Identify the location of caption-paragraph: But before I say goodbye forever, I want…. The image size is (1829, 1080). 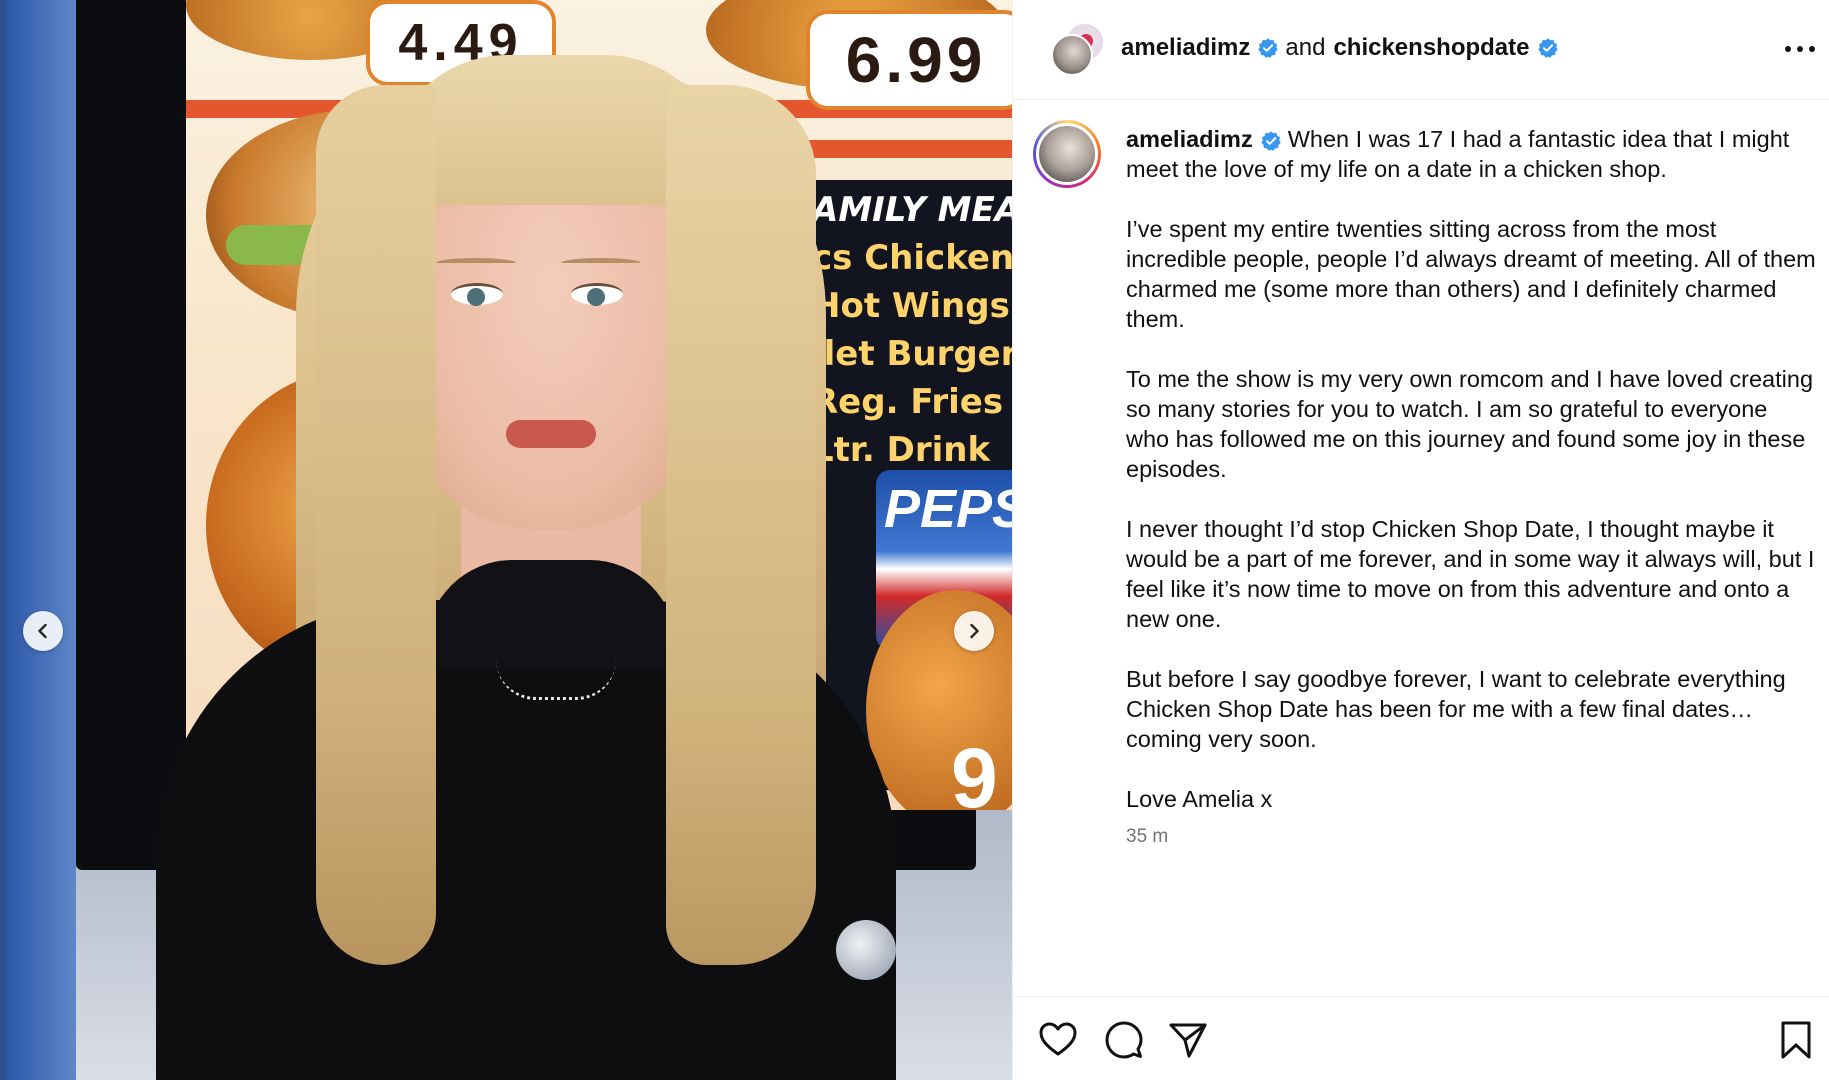
(1456, 709).